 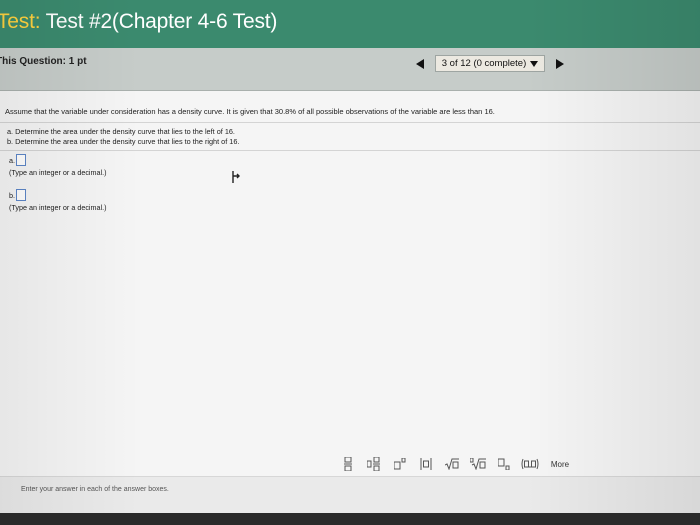 What do you see at coordinates (560, 464) in the screenshot?
I see `more-tools-button: More` at bounding box center [560, 464].